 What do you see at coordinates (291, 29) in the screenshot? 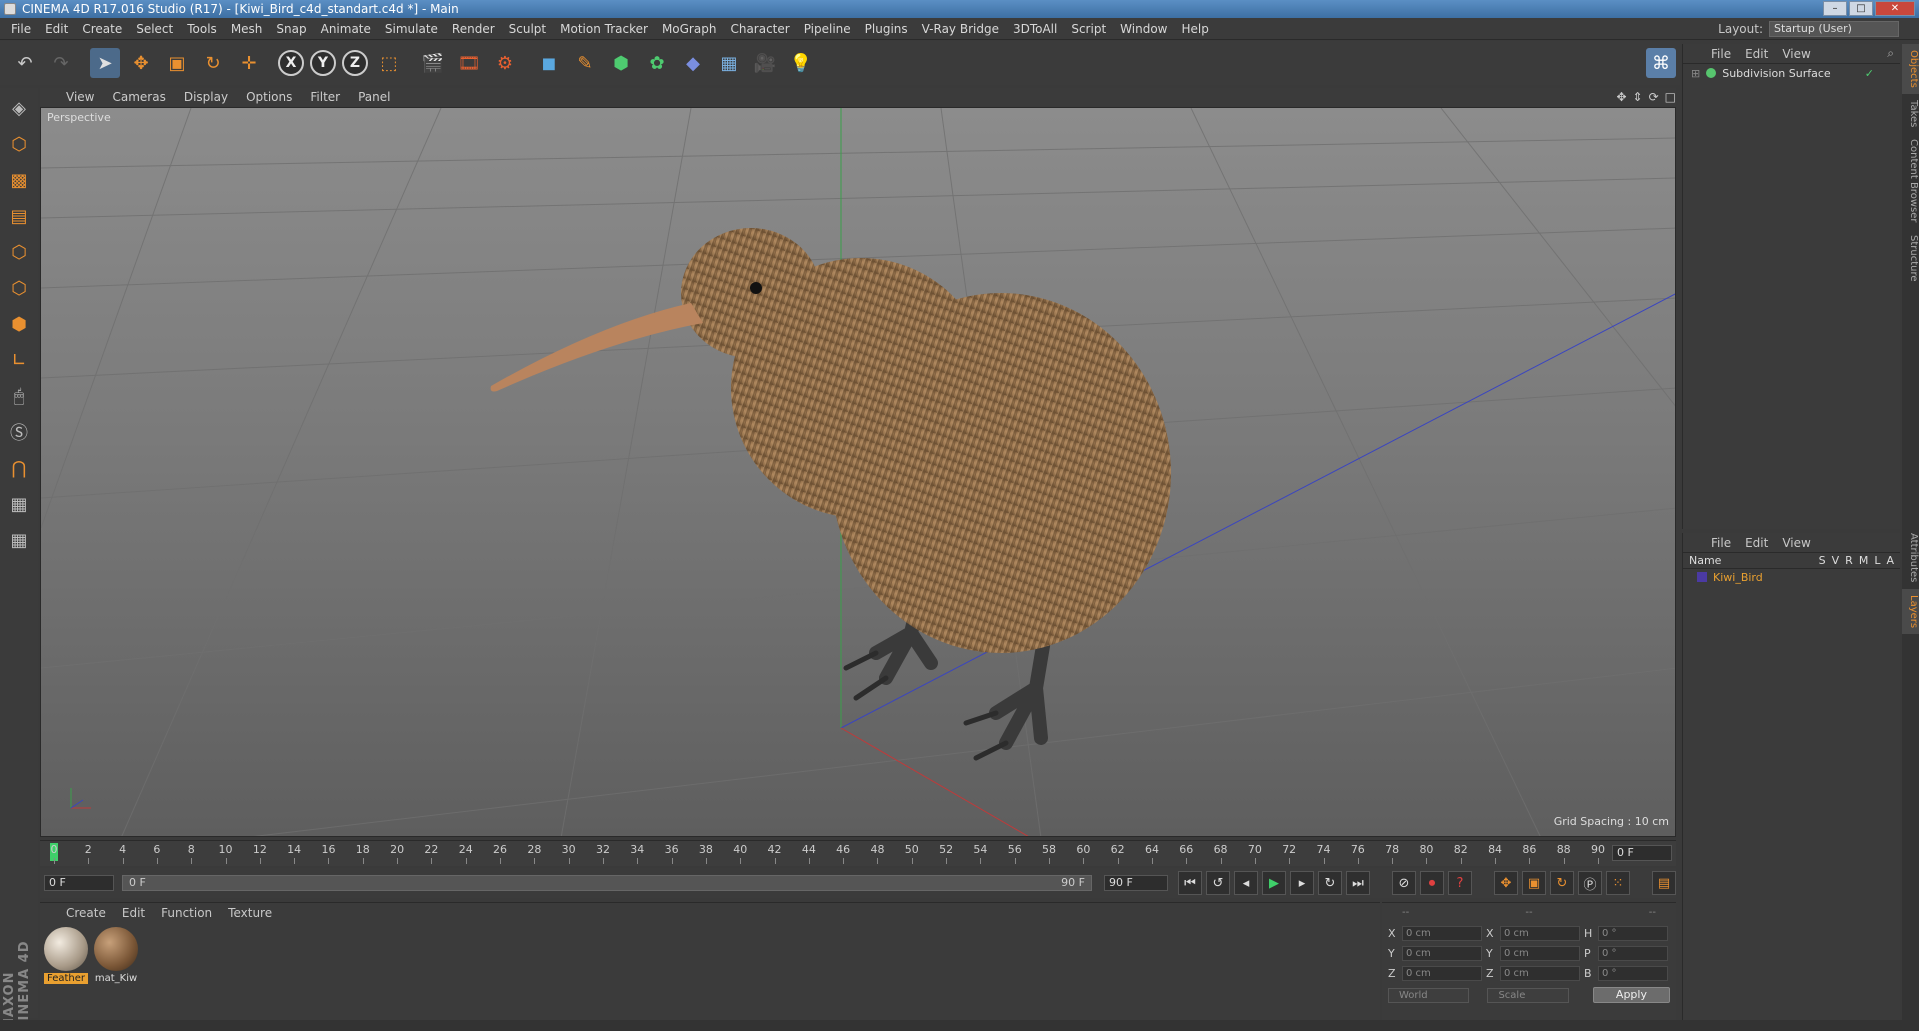
I see `menu-snap: Snap` at bounding box center [291, 29].